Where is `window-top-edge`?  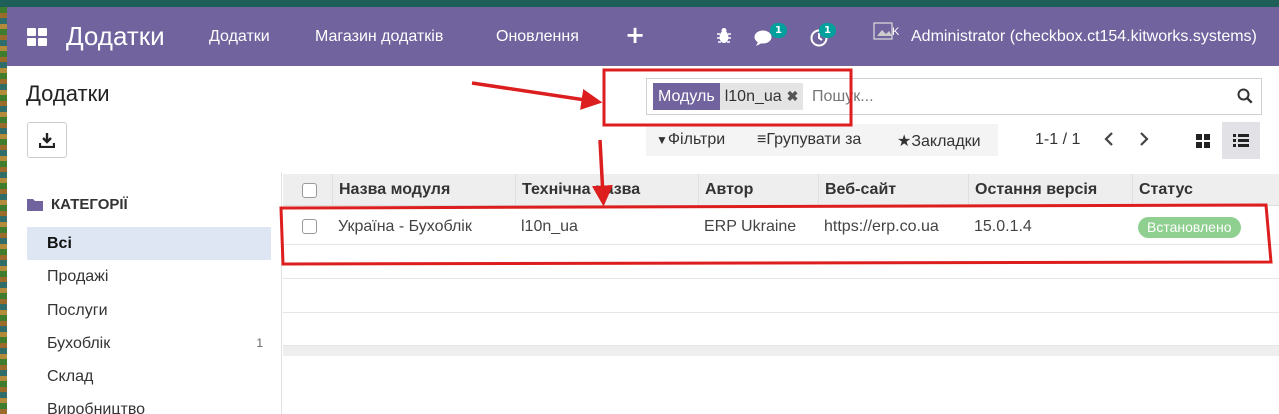 window-top-edge is located at coordinates (639, 3).